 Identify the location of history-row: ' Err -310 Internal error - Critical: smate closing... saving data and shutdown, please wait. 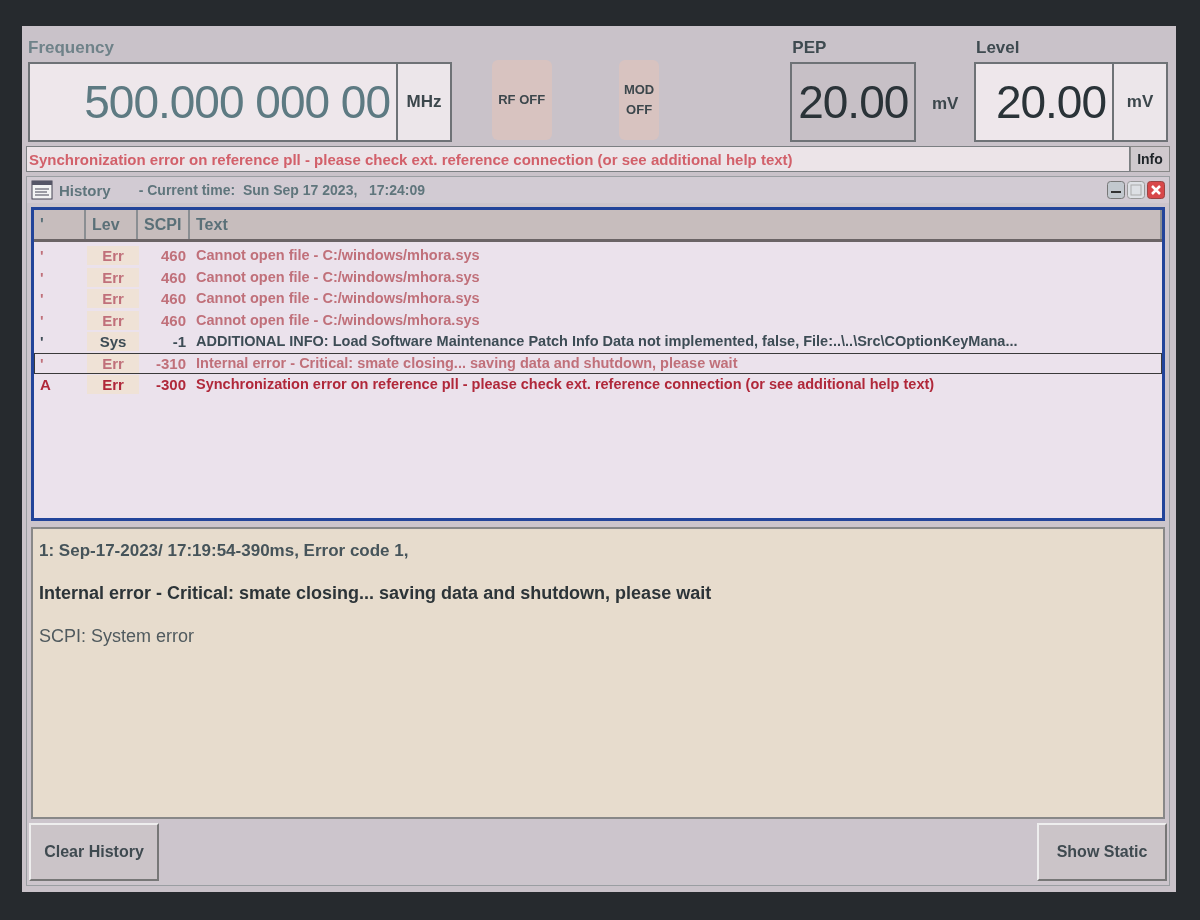
(598, 363).